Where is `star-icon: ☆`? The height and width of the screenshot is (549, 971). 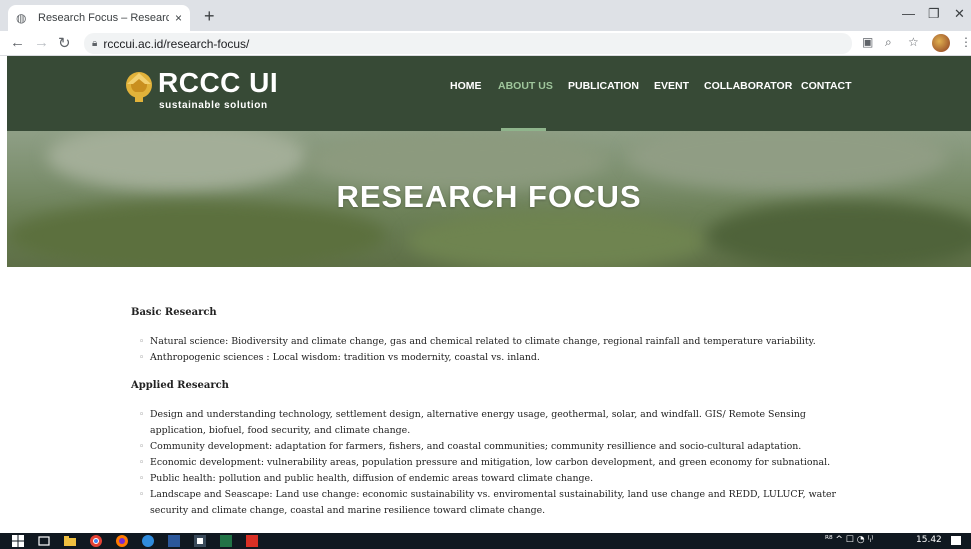
star-icon: ☆ is located at coordinates (913, 42).